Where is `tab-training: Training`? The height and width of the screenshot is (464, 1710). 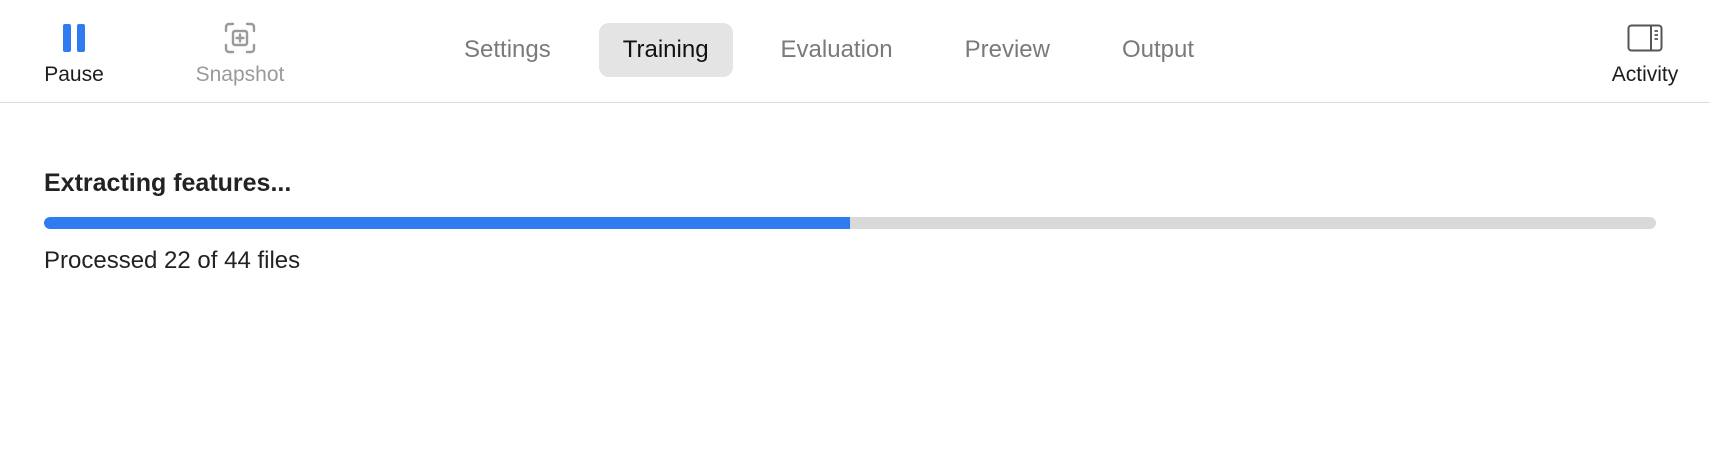
tab-training: Training is located at coordinates (665, 50).